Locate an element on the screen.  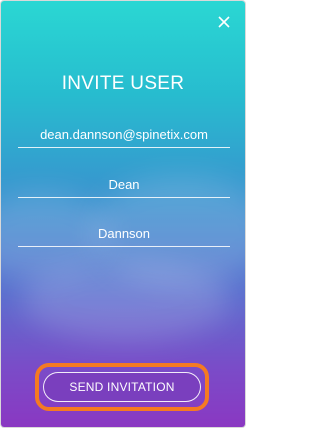
first-name-field-wrapper is located at coordinates (124, 184).